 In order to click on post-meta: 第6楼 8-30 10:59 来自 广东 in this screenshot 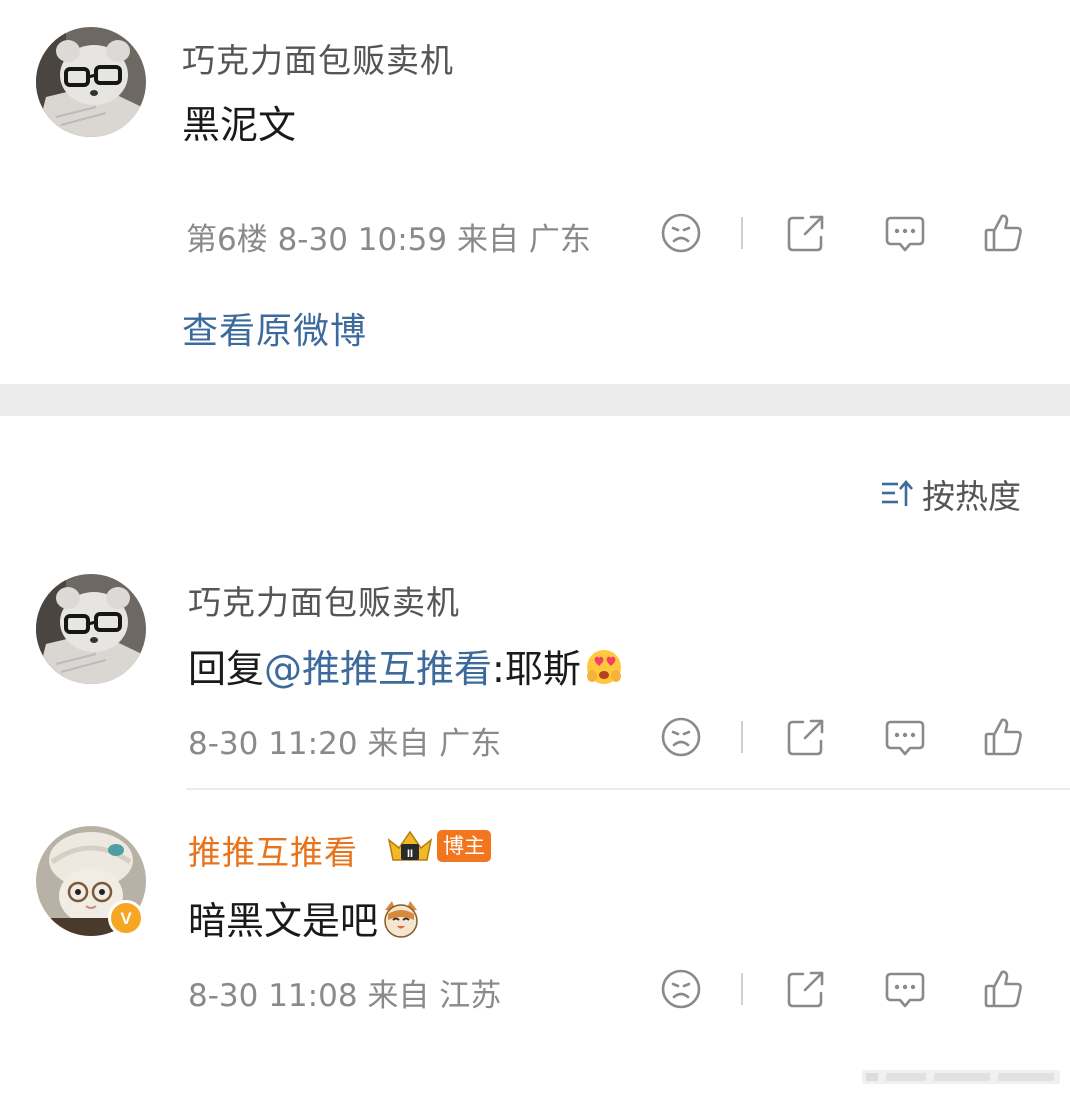, I will do `click(388, 240)`.